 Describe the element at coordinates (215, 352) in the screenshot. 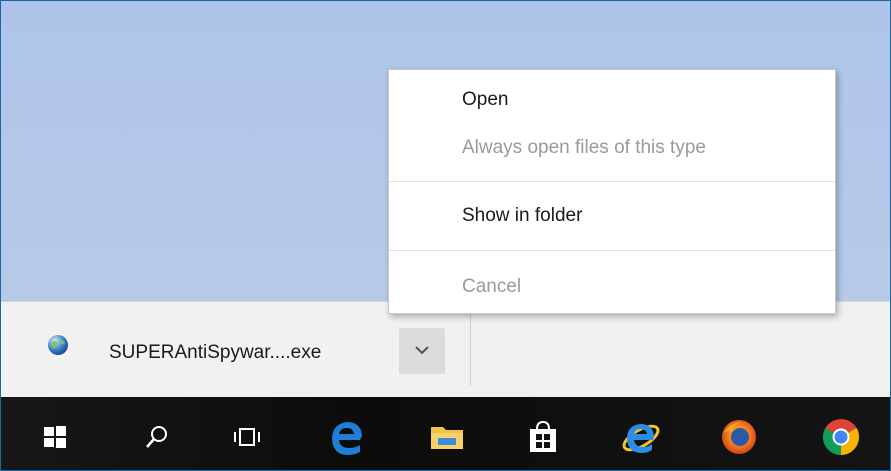

I see `download-file-name: SUPERAntiSpywar....exe` at that location.